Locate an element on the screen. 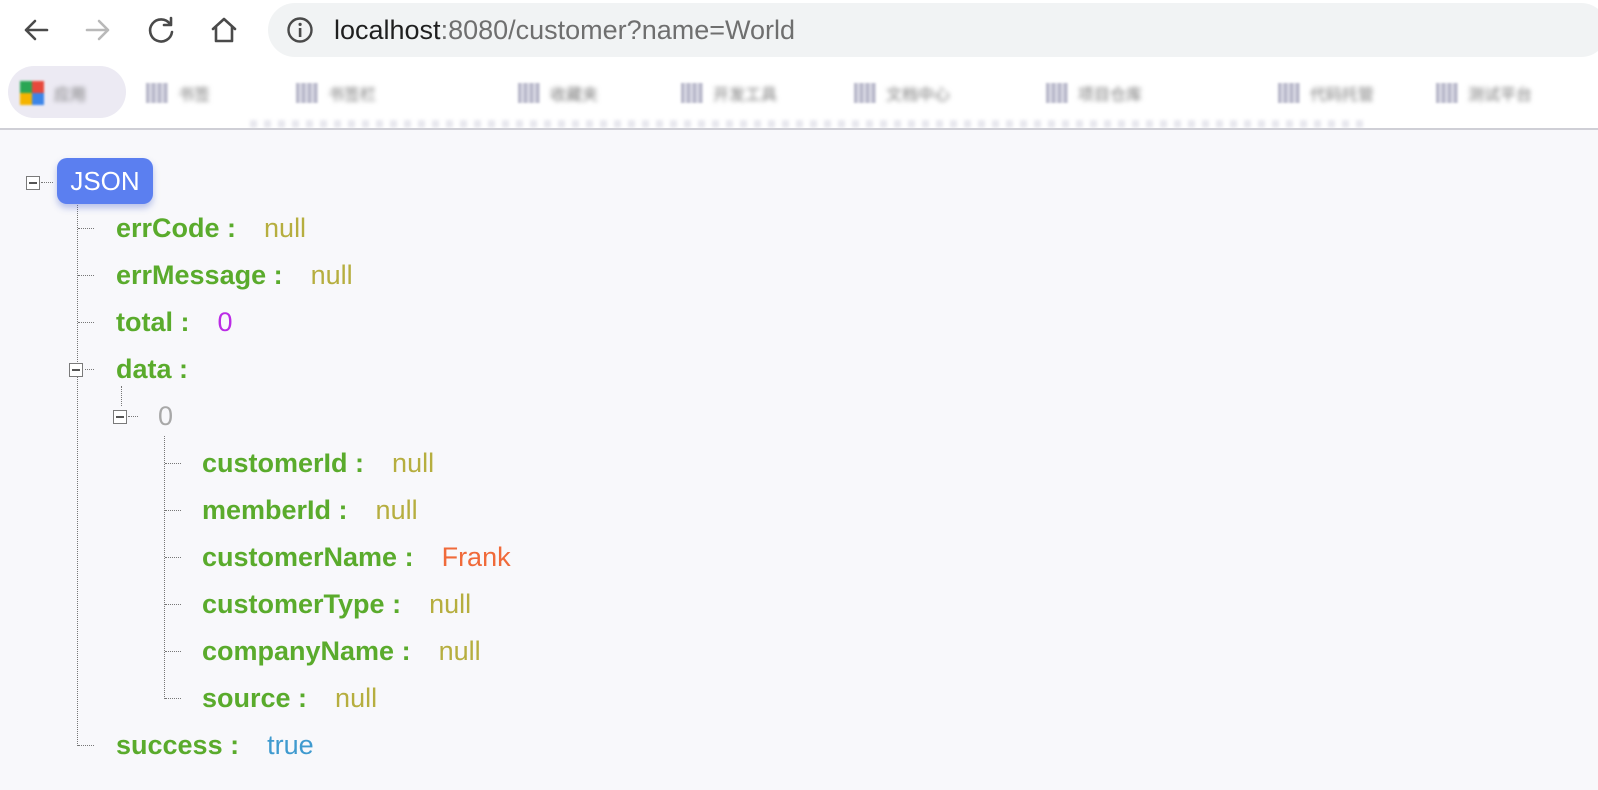 This screenshot has width=1598, height=790. bookmark-label: 开发工具 is located at coordinates (745, 95).